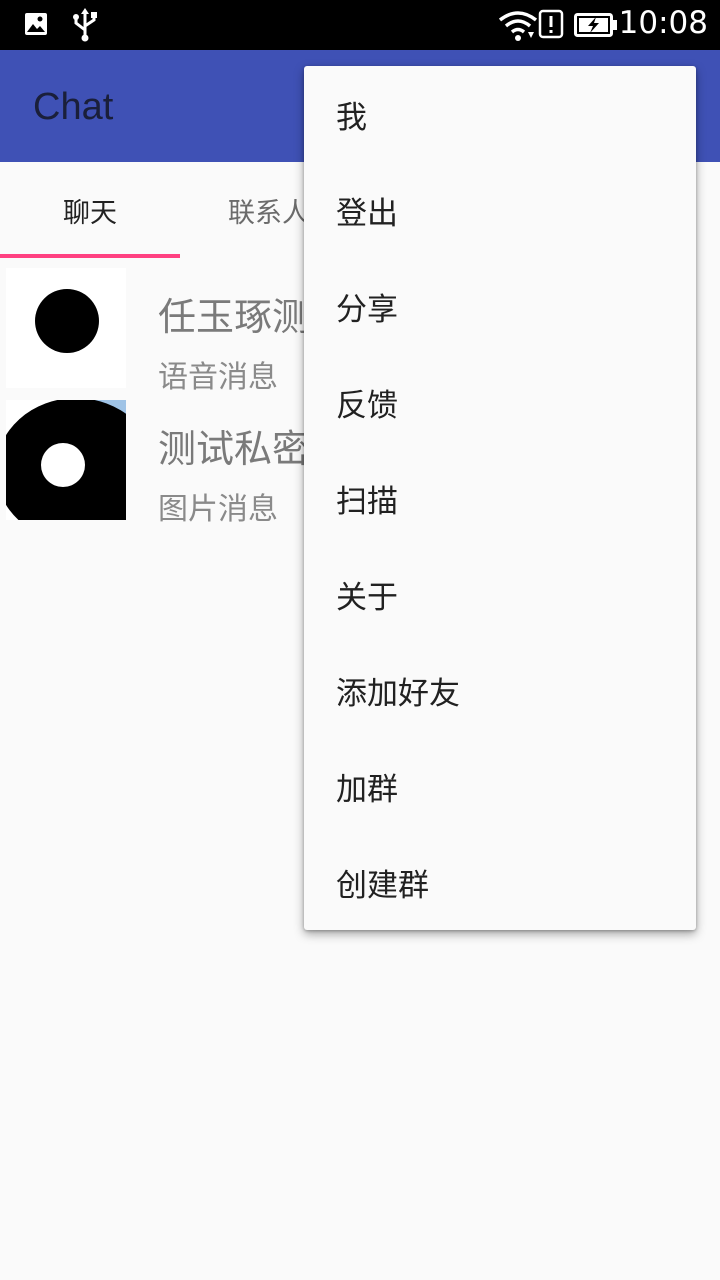 The width and height of the screenshot is (720, 1280). Describe the element at coordinates (367, 213) in the screenshot. I see `menu-item-label: 登出` at that location.